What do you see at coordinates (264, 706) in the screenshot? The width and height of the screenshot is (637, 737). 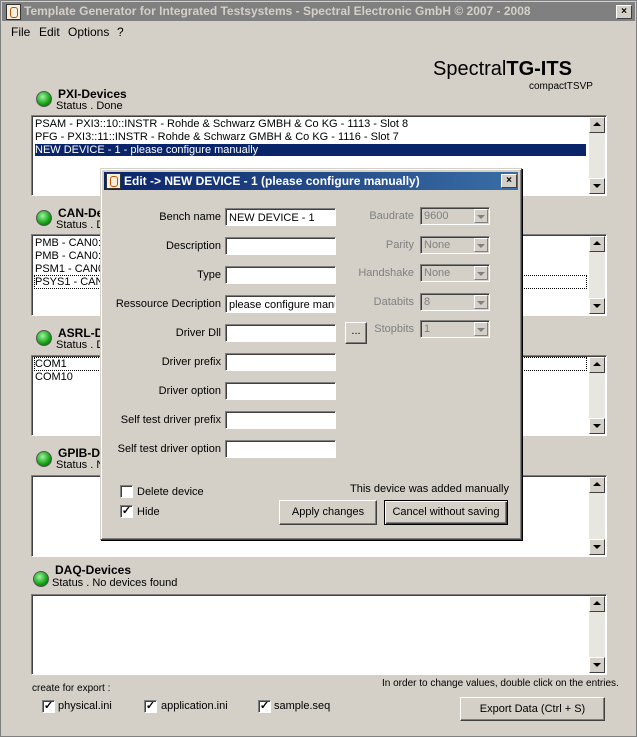 I see `sample-seq-checkbox: ✓` at bounding box center [264, 706].